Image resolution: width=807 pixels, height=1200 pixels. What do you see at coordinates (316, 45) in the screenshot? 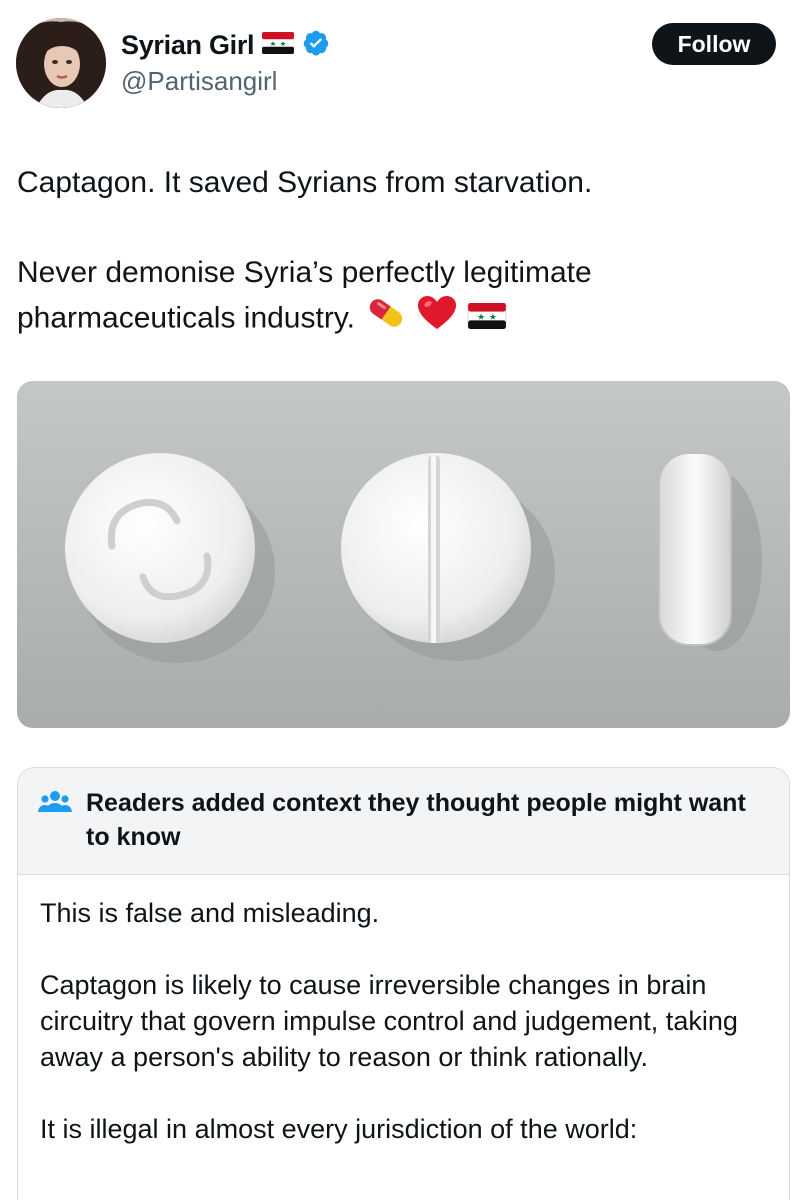
I see `verified-badge-icon` at bounding box center [316, 45].